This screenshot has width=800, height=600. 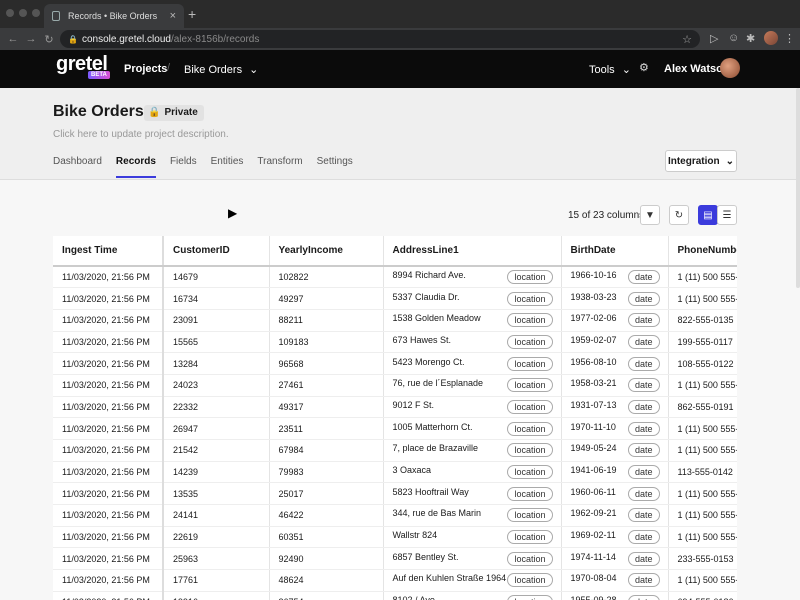 What do you see at coordinates (701, 161) in the screenshot?
I see `integration-dropdown: Integration ⌄` at bounding box center [701, 161].